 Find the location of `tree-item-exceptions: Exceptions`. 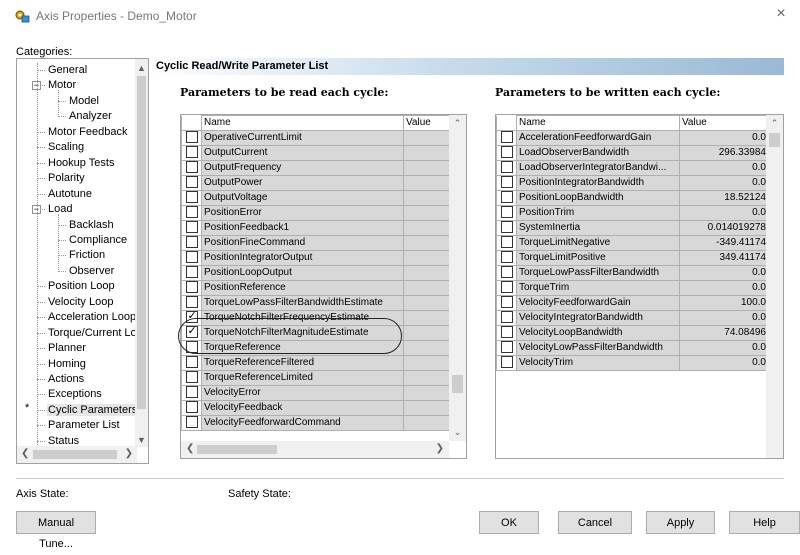

tree-item-exceptions: Exceptions is located at coordinates (70, 394).